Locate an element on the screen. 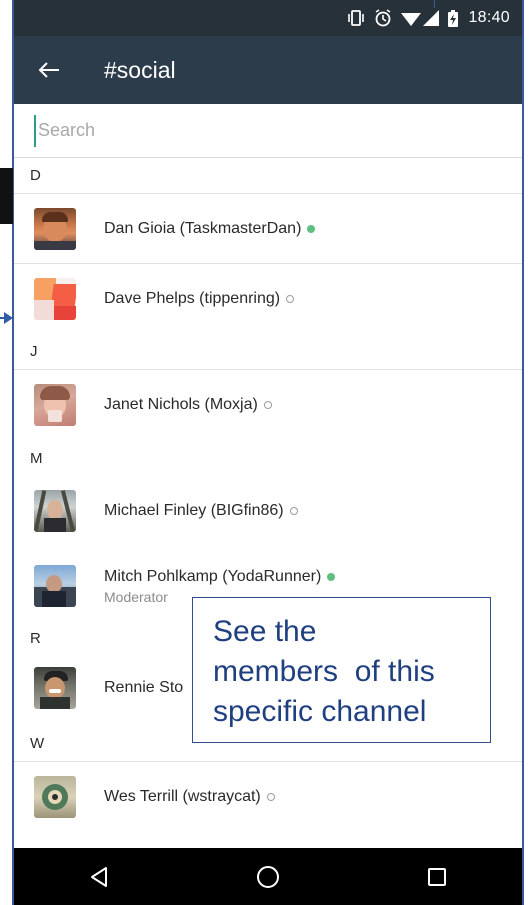 Image resolution: width=530 pixels, height=905 pixels. back-button is located at coordinates (49, 70).